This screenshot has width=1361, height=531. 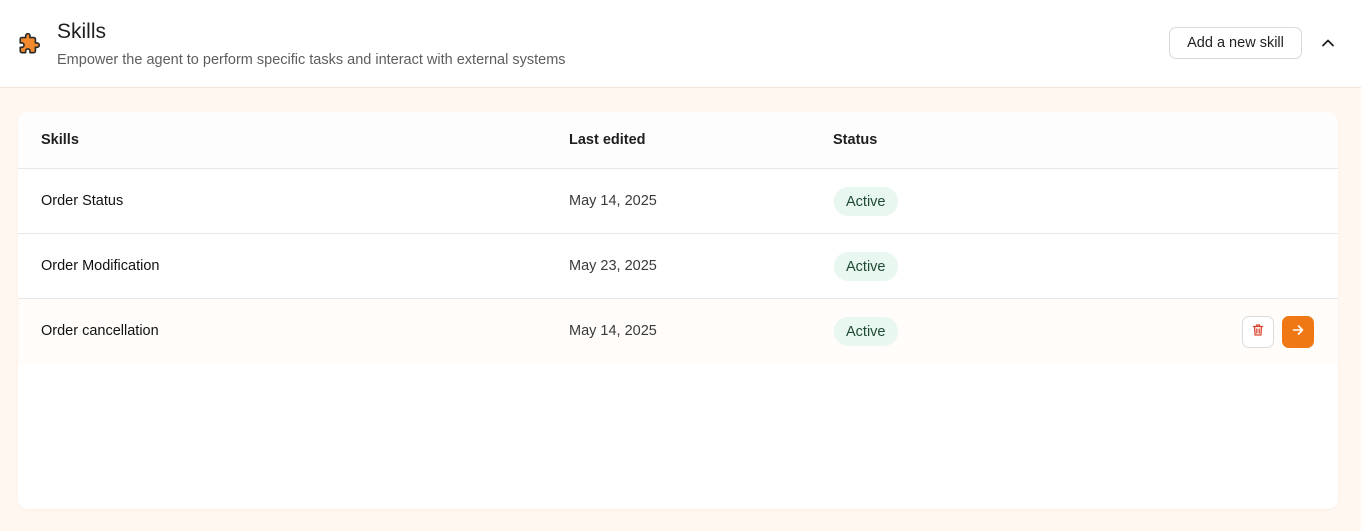 What do you see at coordinates (1235, 43) in the screenshot?
I see `add-new-skill-button: Add a new skill` at bounding box center [1235, 43].